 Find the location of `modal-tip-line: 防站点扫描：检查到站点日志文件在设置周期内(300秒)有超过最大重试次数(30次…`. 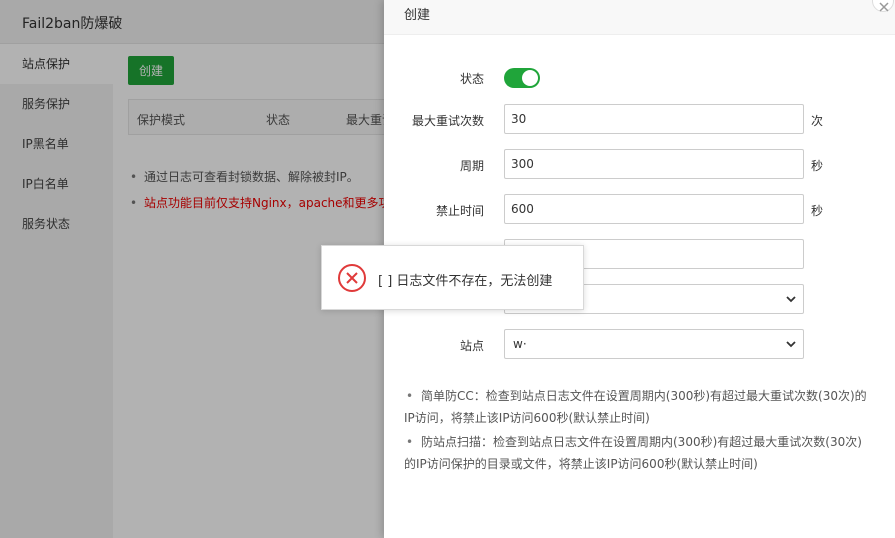

modal-tip-line: 防站点扫描：检查到站点日志文件在设置周期内(300秒)有超过最大重试次数(30次… is located at coordinates (641, 442).